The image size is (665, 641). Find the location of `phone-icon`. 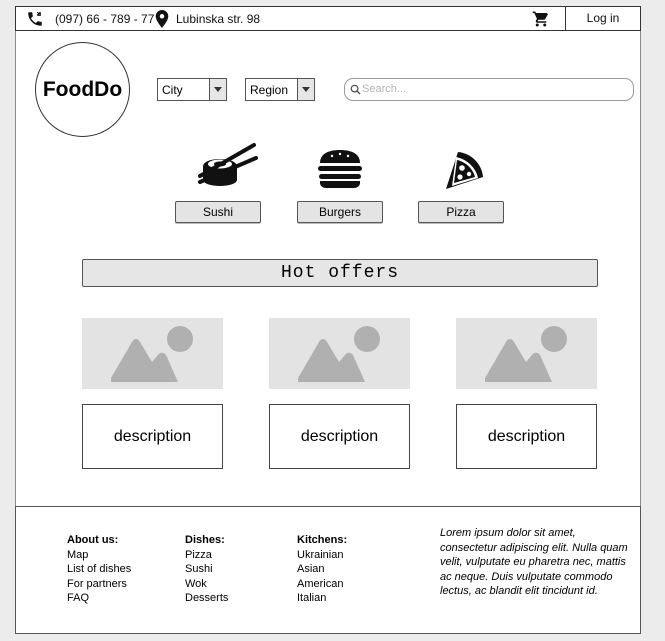

phone-icon is located at coordinates (35, 18).